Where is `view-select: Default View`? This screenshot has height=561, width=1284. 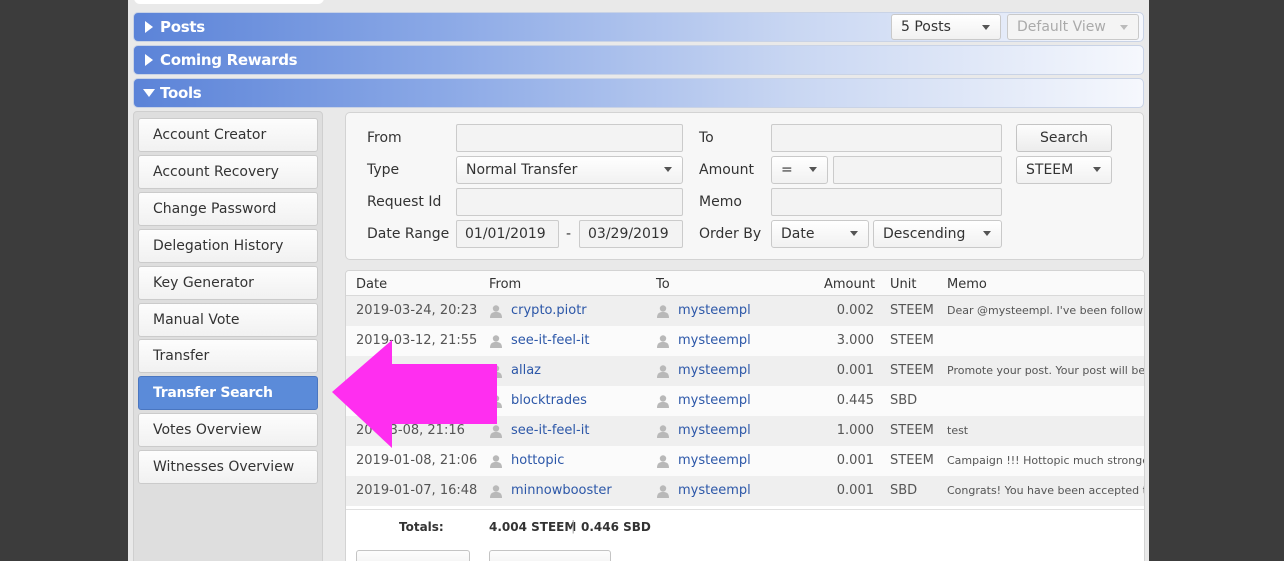
view-select: Default View is located at coordinates (1073, 27).